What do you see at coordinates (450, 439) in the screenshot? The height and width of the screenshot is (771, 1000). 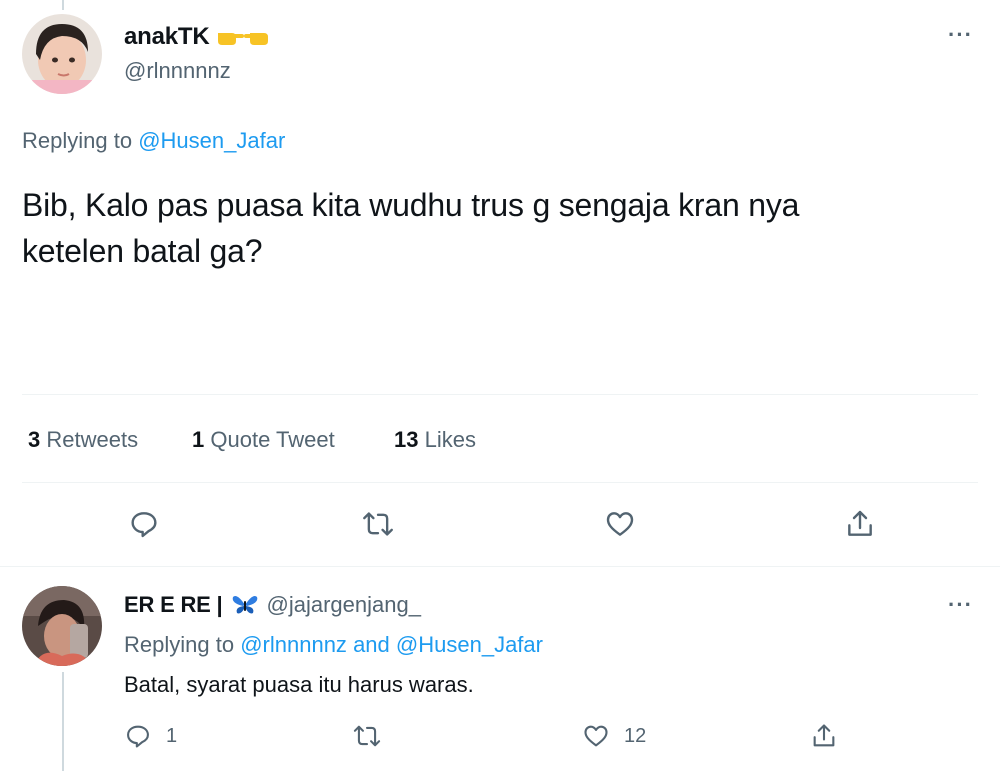 I see `likes-label: Likes` at bounding box center [450, 439].